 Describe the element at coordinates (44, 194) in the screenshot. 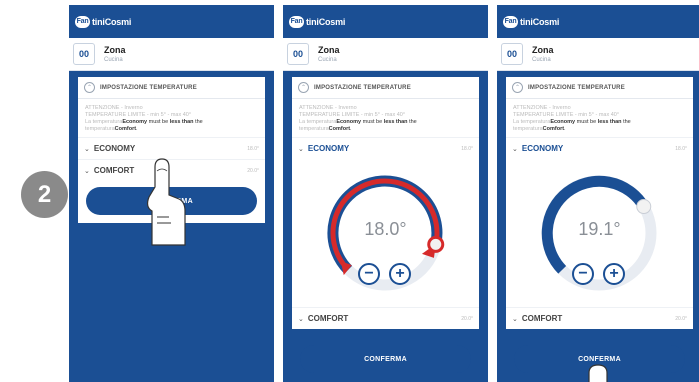

I see `step-badge: 2` at that location.